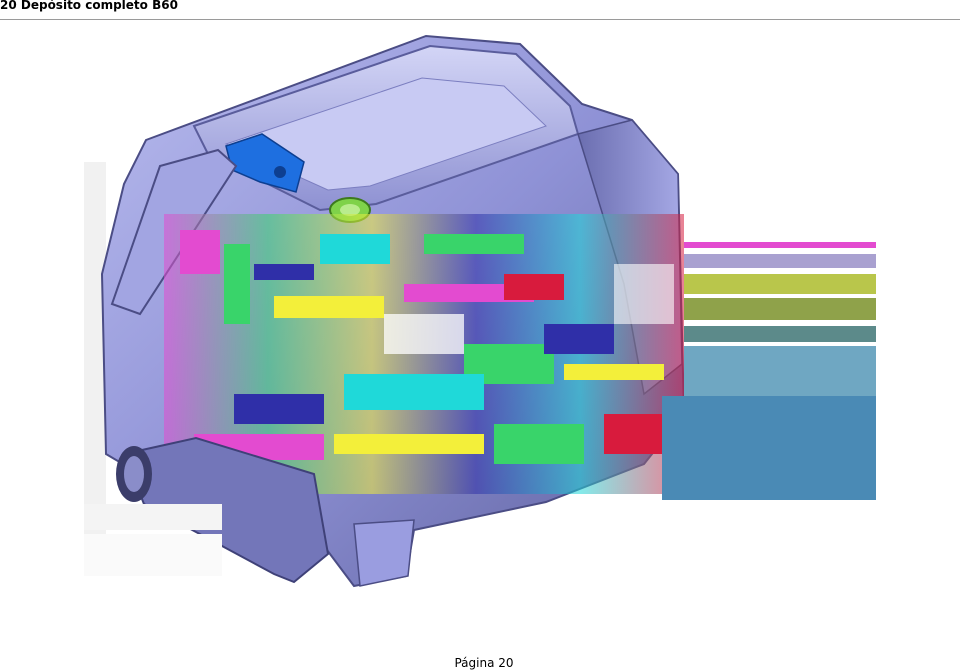 Image resolution: width=960 pixels, height=670 pixels. Describe the element at coordinates (780, 334) in the screenshot. I see `artifact-streak-teal` at that location.